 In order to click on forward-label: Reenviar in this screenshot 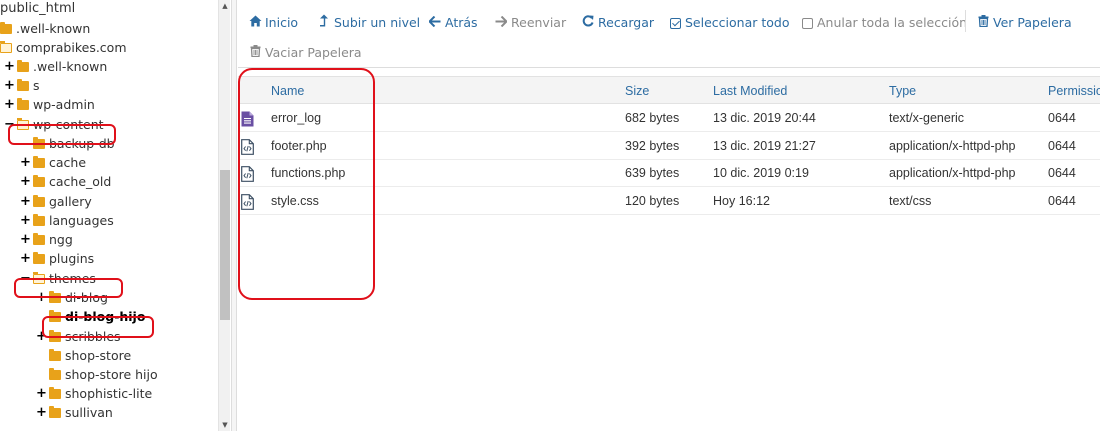, I will do `click(539, 22)`.